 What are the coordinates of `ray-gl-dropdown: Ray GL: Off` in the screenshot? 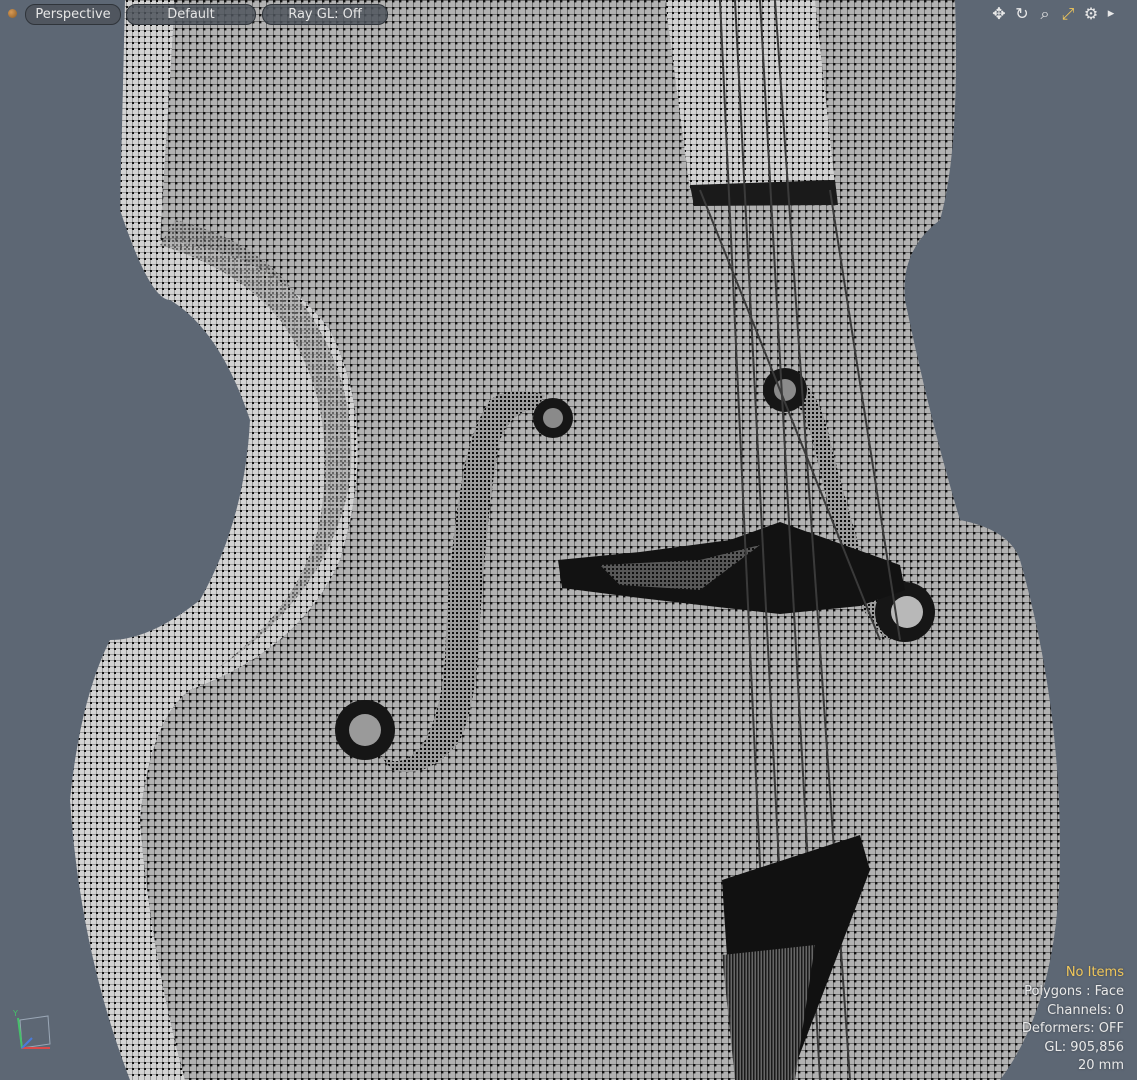 It's located at (325, 14).